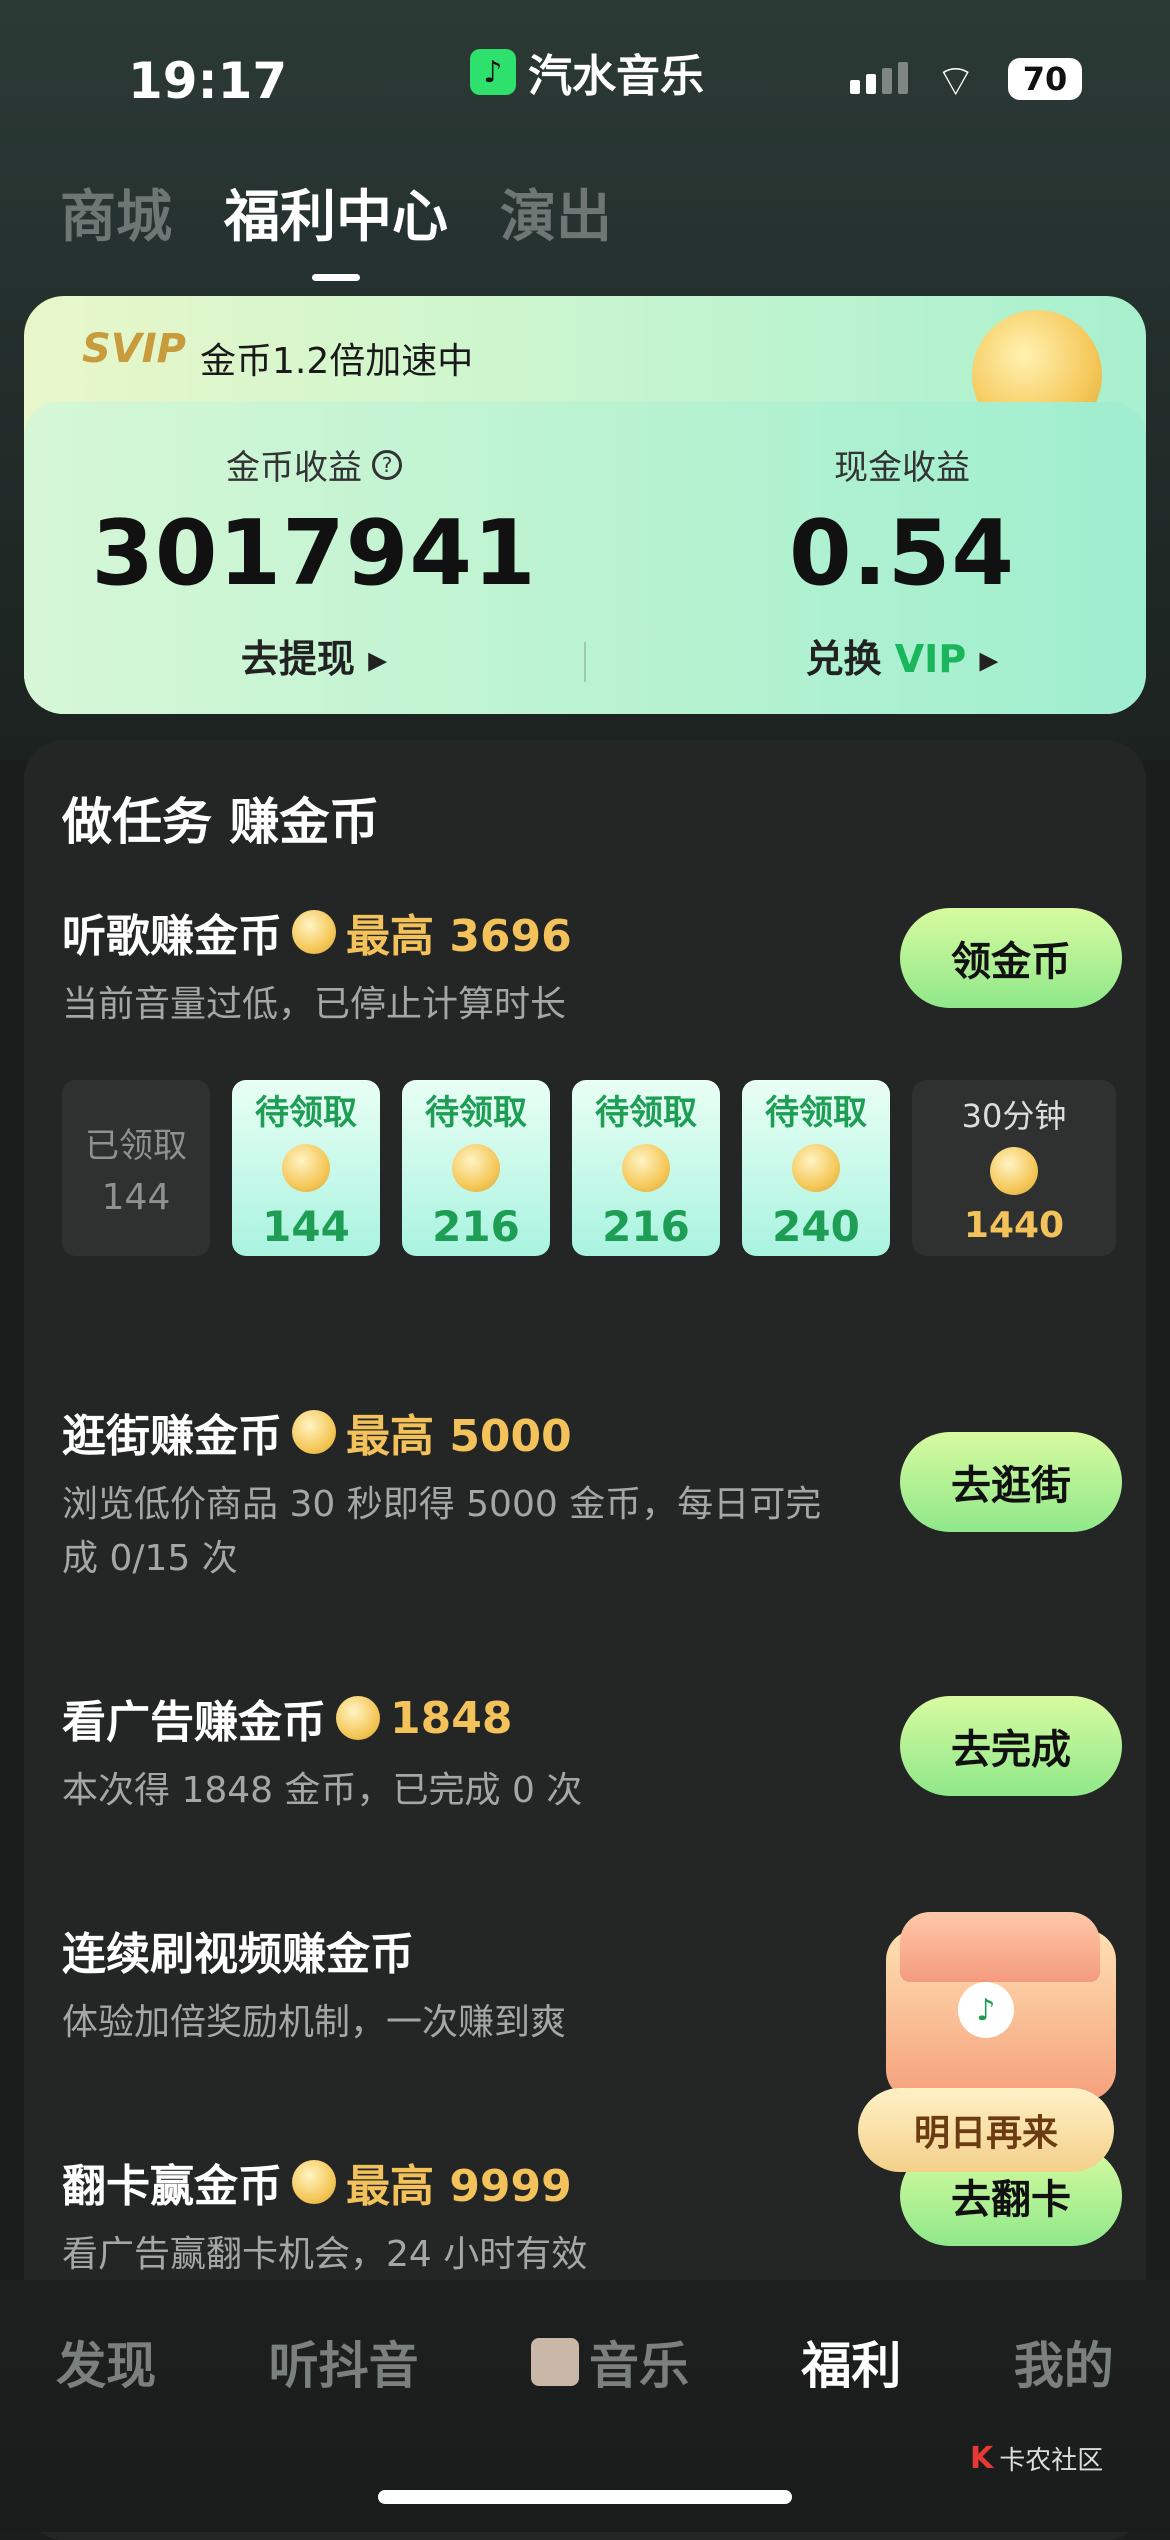 This screenshot has height=2540, width=1170. I want to click on avatar, so click(554, 2362).